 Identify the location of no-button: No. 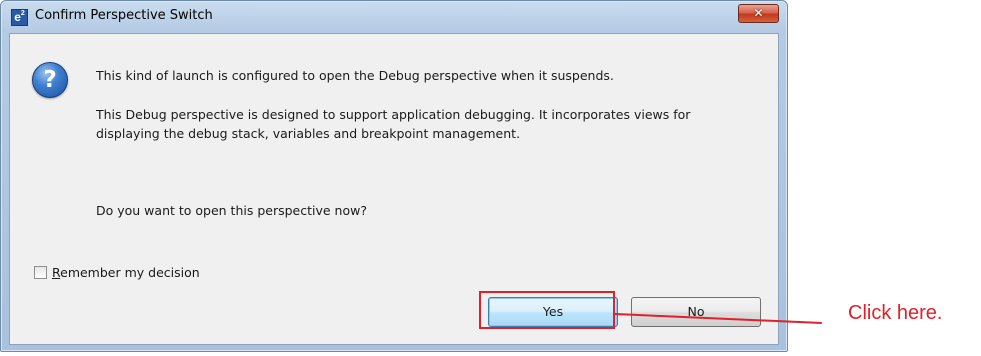
(696, 312).